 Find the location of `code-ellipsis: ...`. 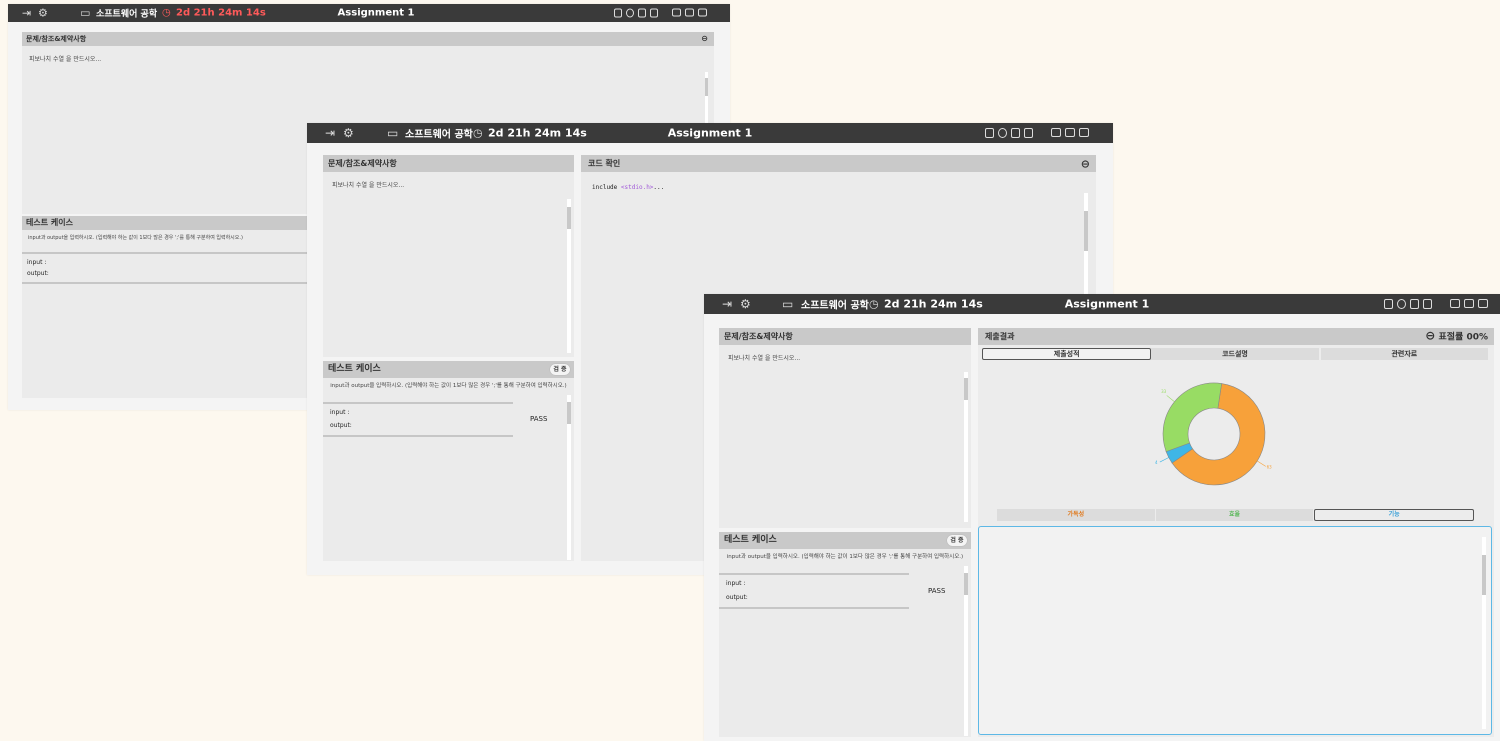

code-ellipsis: ... is located at coordinates (659, 187).